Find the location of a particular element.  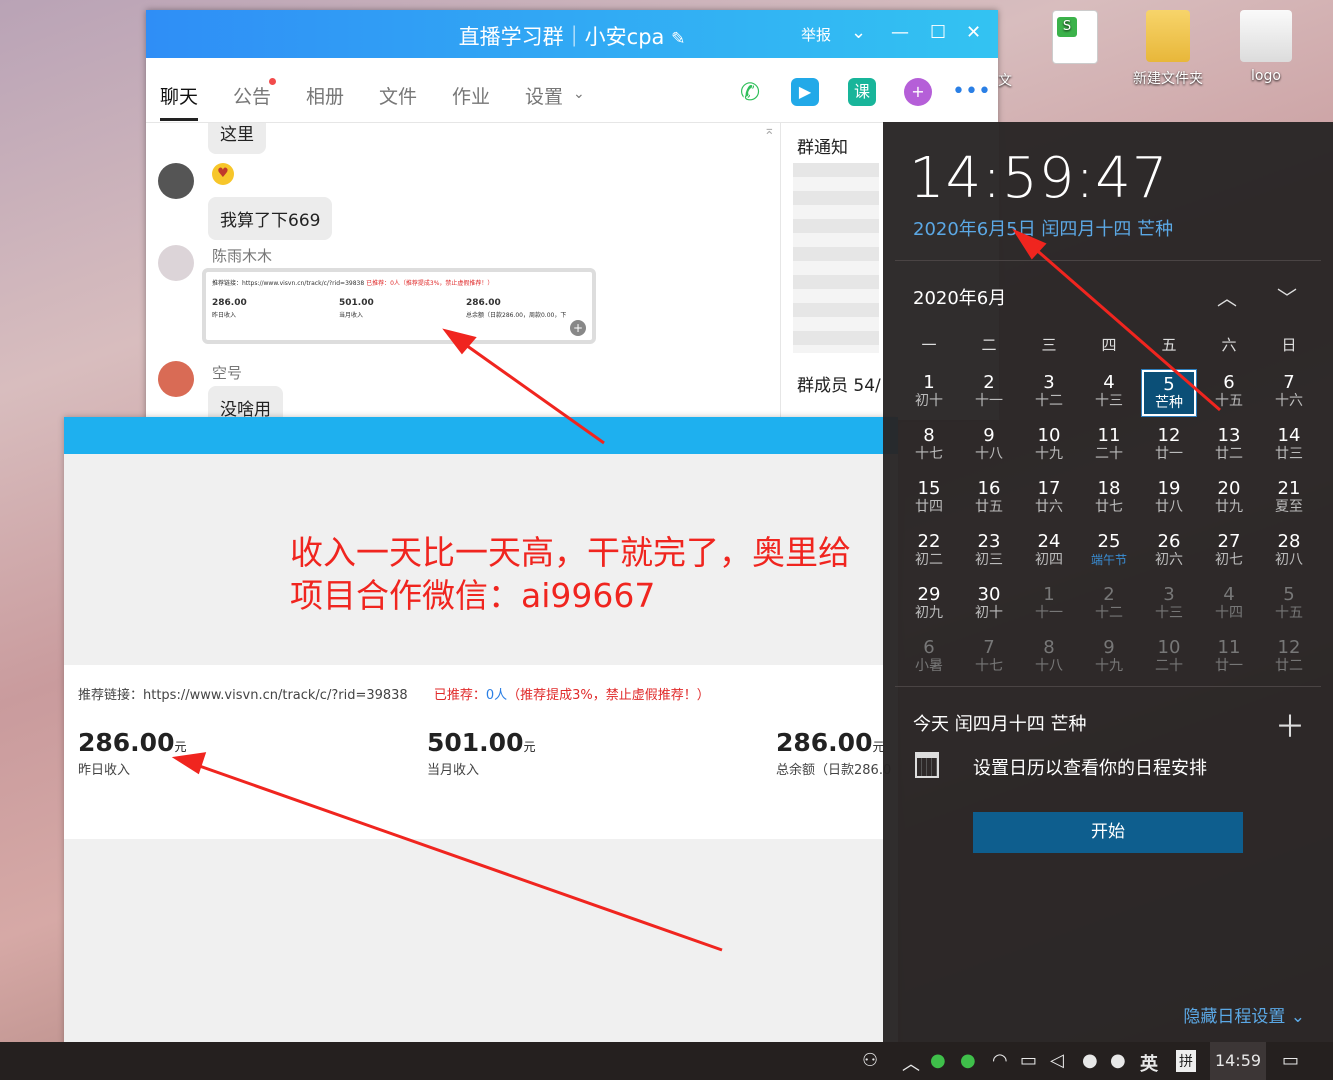

arrowhead is located at coordinates (189, 763).